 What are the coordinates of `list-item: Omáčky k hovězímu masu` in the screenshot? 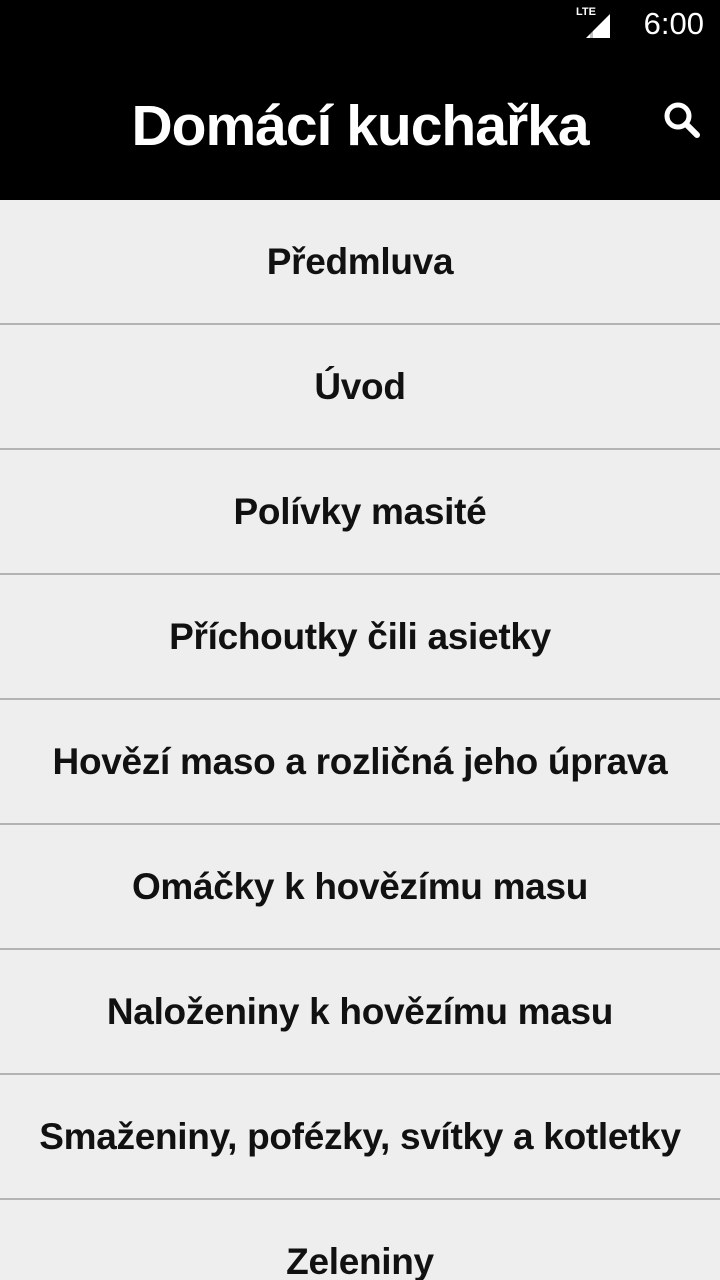 It's located at (360, 887).